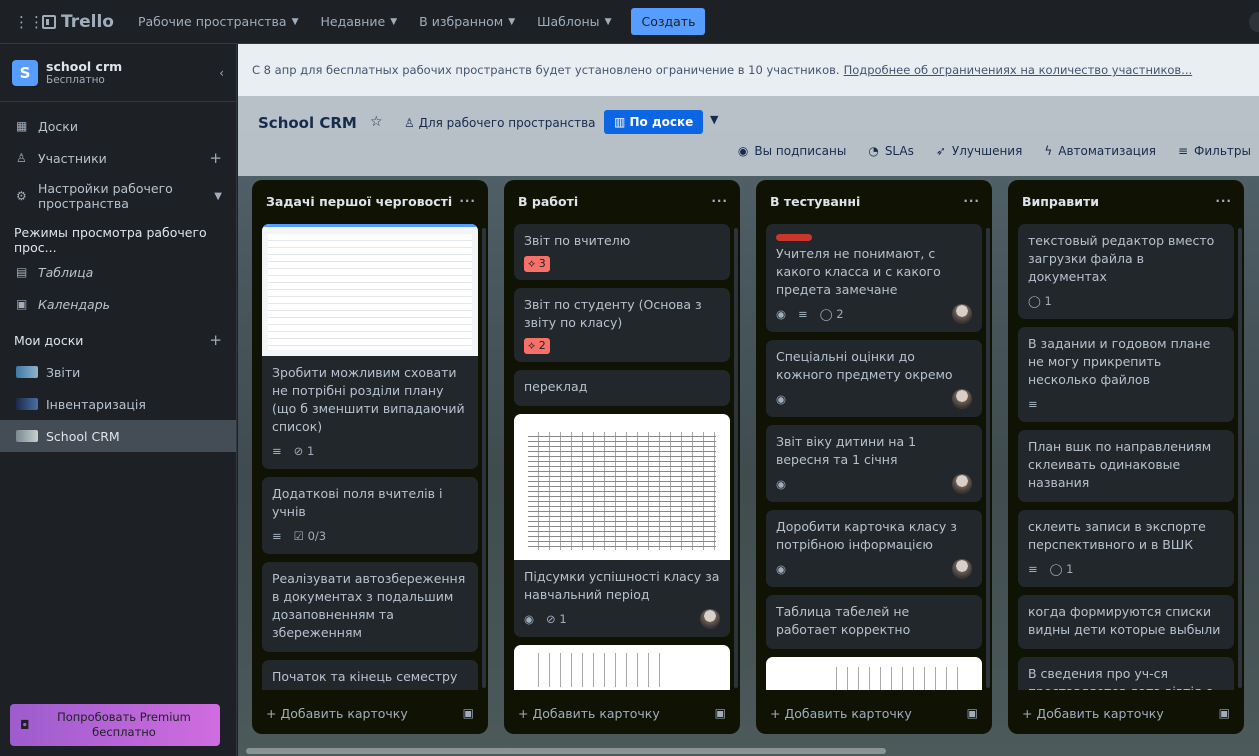 This screenshot has width=1259, height=756. What do you see at coordinates (1254, 22) in the screenshot?
I see `profile-avatar` at bounding box center [1254, 22].